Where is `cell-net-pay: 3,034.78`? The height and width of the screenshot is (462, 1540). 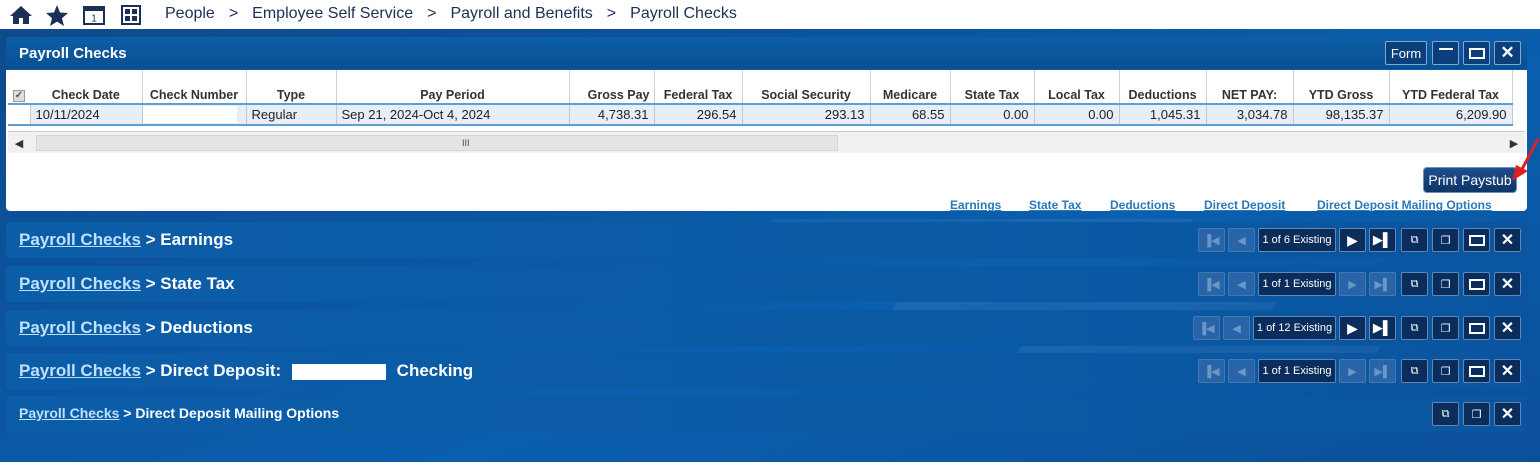
cell-net-pay: 3,034.78 is located at coordinates (1250, 114).